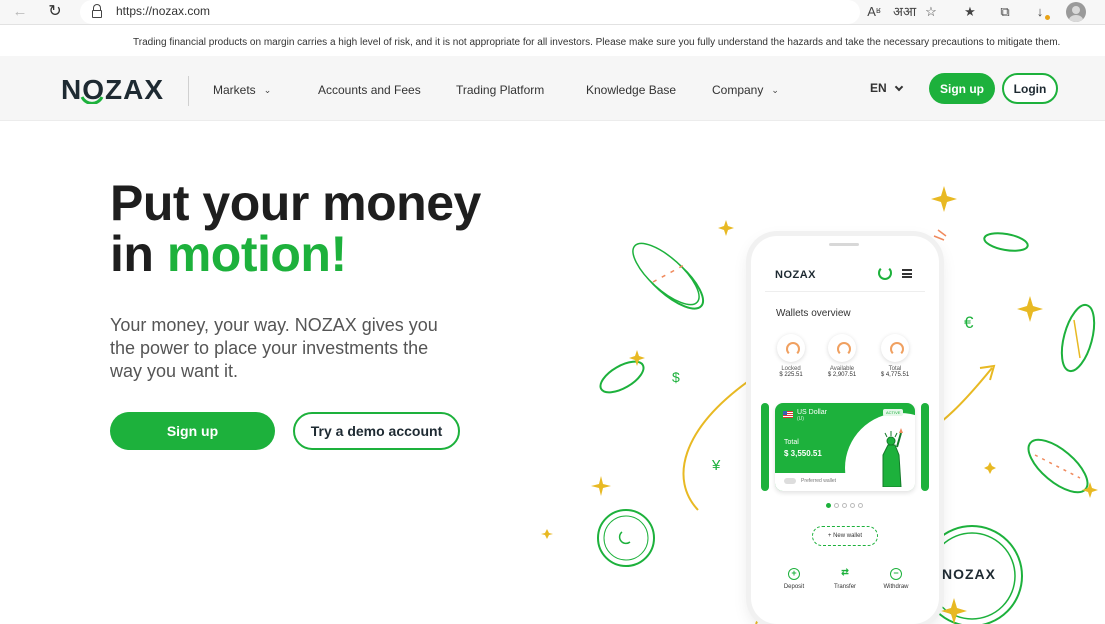  Describe the element at coordinates (788, 414) in the screenshot. I see `us-flag-icon` at that location.